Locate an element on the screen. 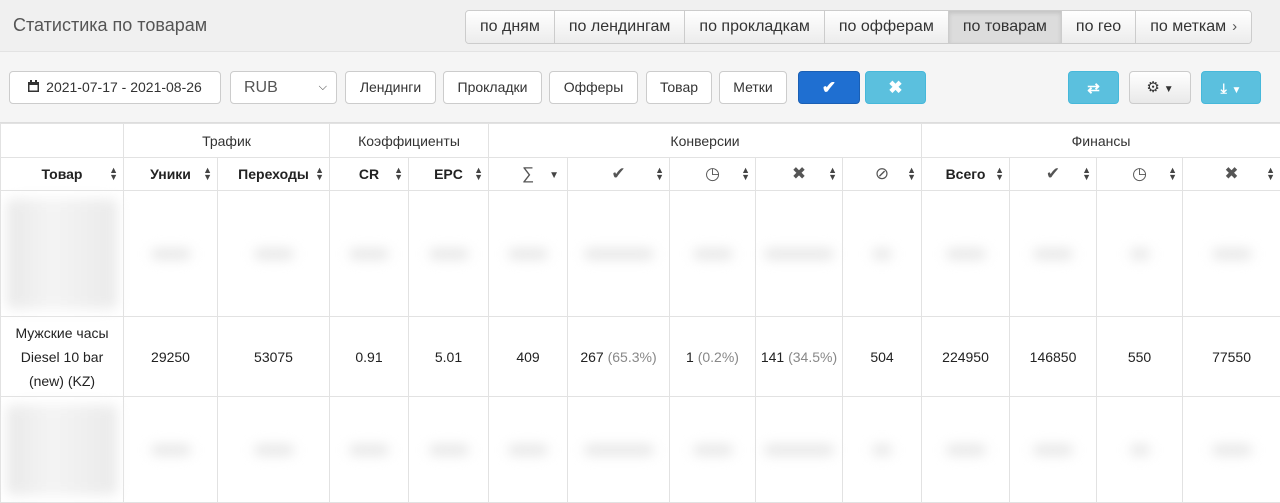  col-clicks: Переходы▲▼ is located at coordinates (274, 174).